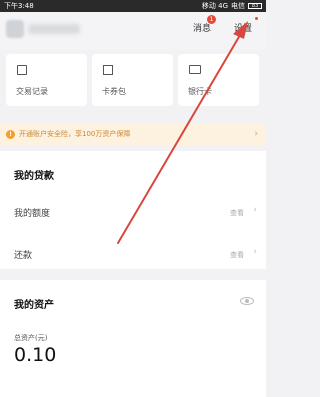  What do you see at coordinates (34, 305) in the screenshot?
I see `assets-title: 我的资产` at bounding box center [34, 305].